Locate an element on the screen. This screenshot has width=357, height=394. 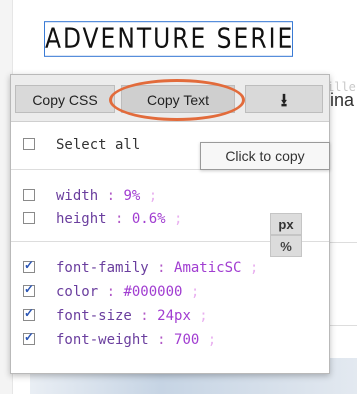
property-row-font-family: font-family : AmaticSC ; is located at coordinates (170, 268).